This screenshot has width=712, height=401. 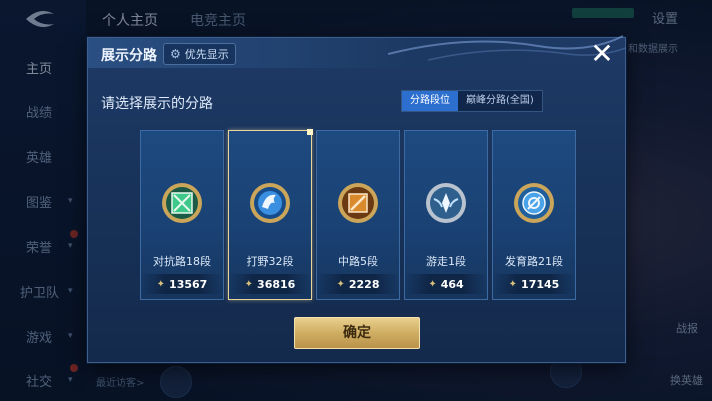 What do you see at coordinates (357, 333) in the screenshot?
I see `confirm-button: 确定` at bounding box center [357, 333].